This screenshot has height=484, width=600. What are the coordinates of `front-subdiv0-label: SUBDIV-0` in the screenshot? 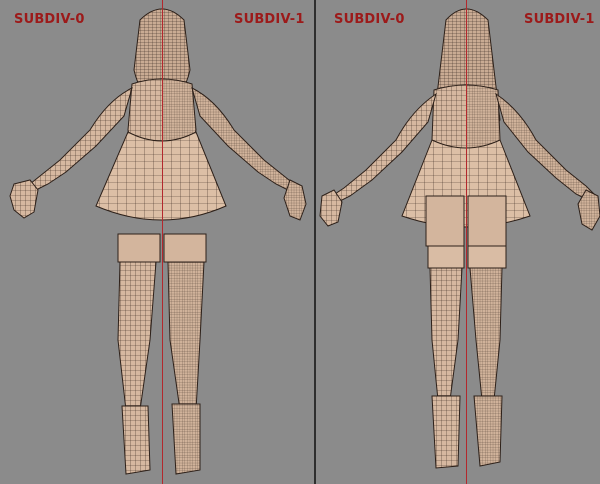 It's located at (49, 19).